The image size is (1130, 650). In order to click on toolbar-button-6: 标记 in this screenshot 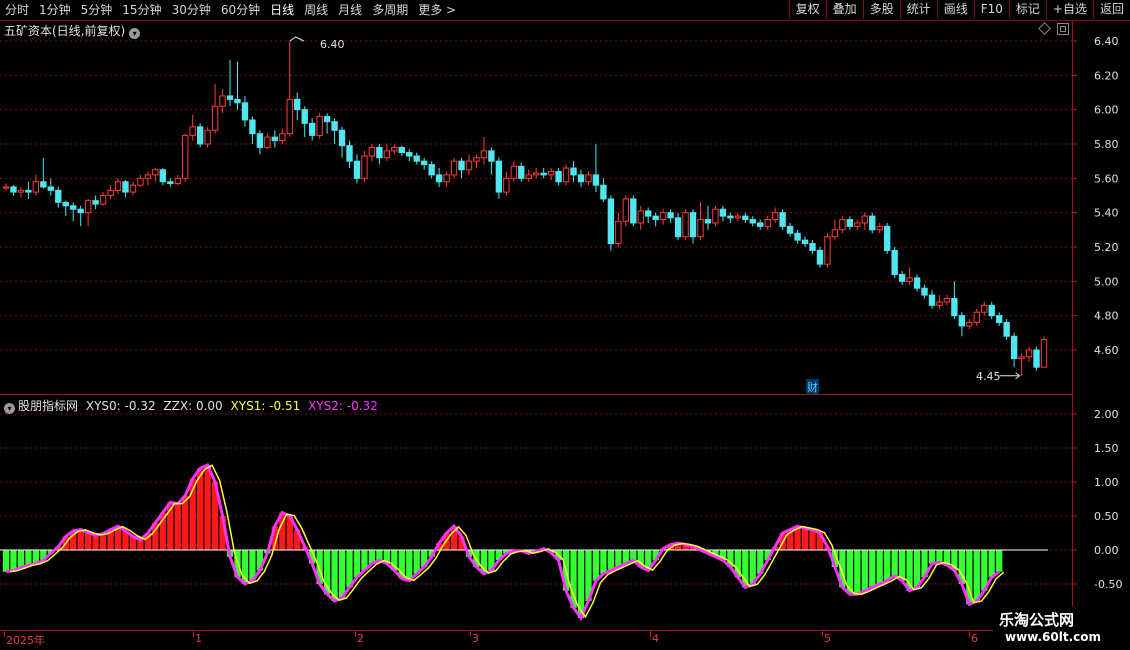, I will do `click(1027, 9)`.